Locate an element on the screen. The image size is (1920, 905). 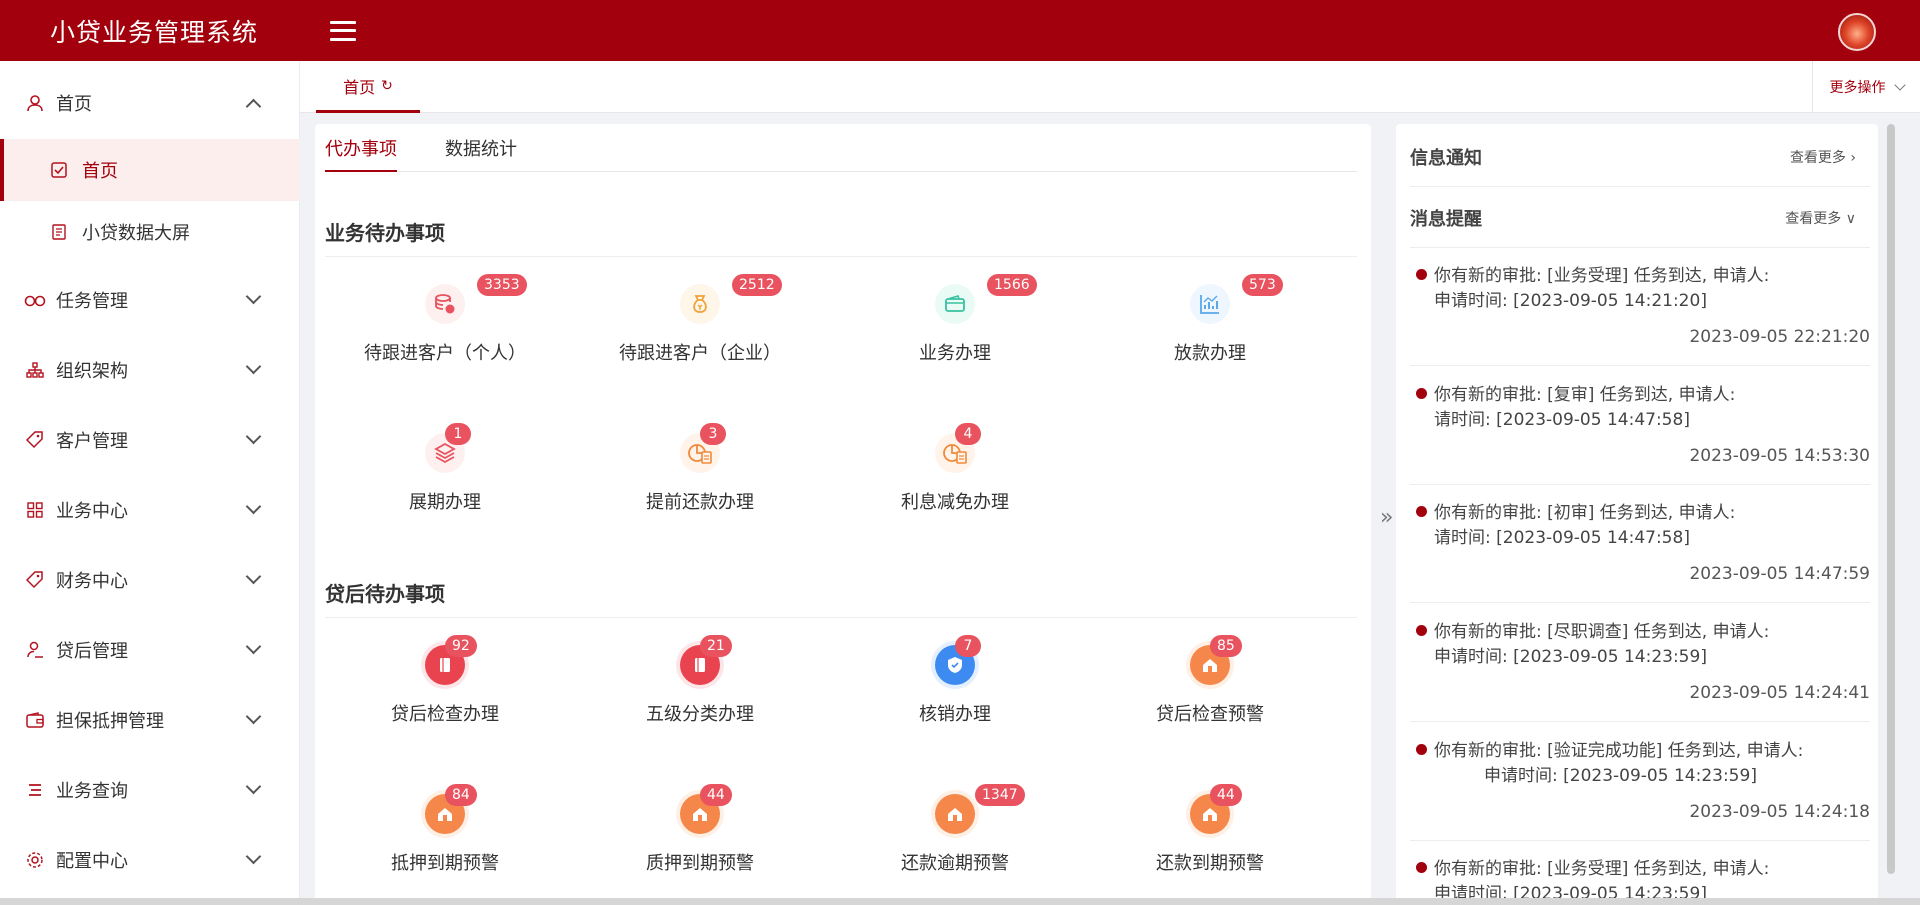
postloan-tile-pledge-warning: 44 质押到期预警 is located at coordinates (700, 844).